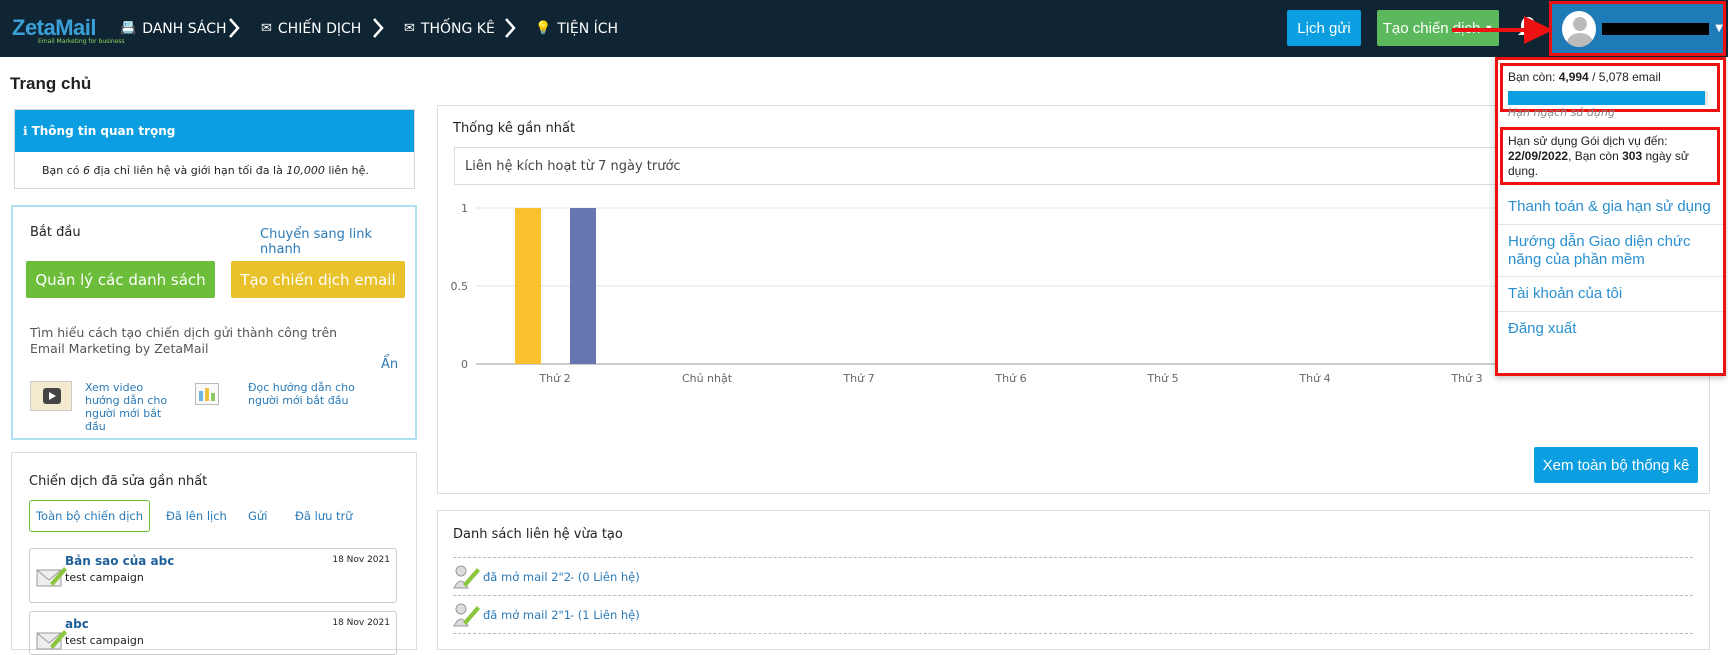  Describe the element at coordinates (1719, 28) in the screenshot. I see `caret-down-icon: ▼` at that location.